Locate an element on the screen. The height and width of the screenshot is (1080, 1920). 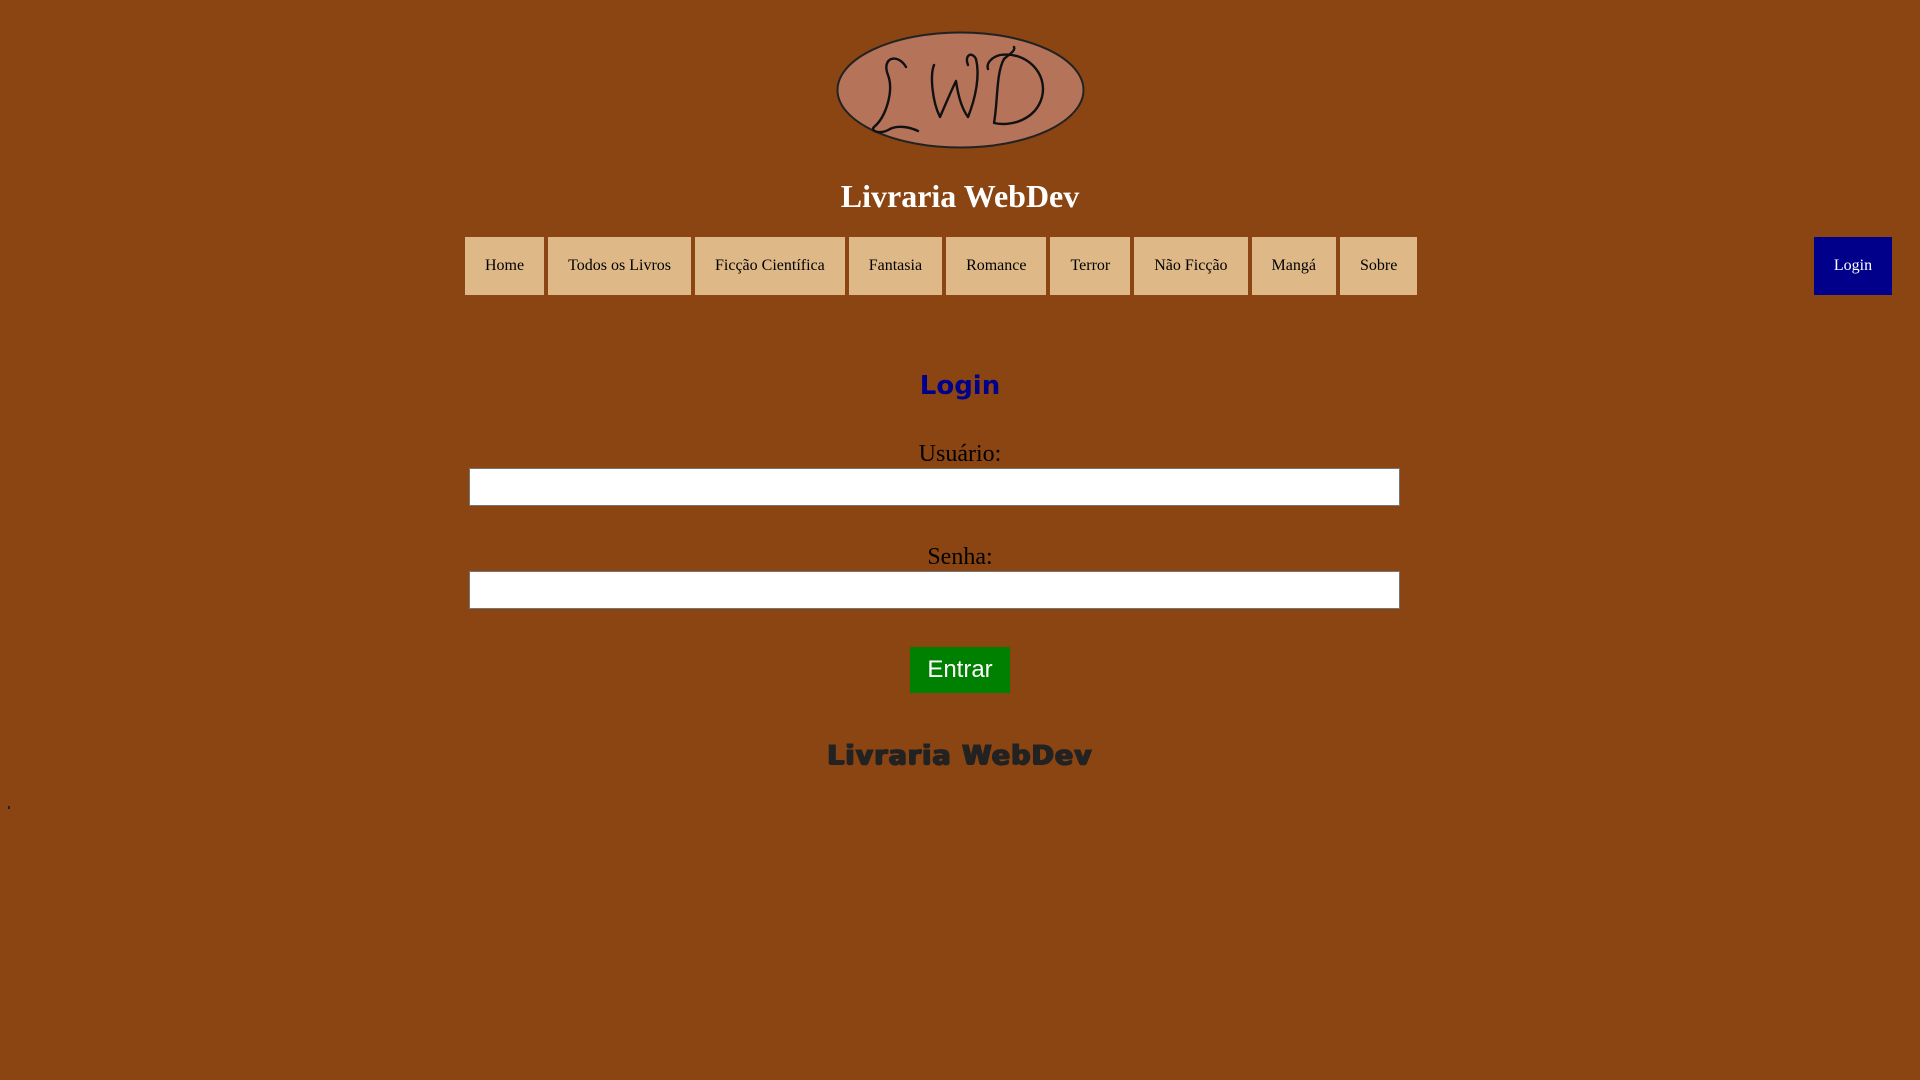
nav-item-ficcao-cientifica: Ficção Científica is located at coordinates (770, 266).